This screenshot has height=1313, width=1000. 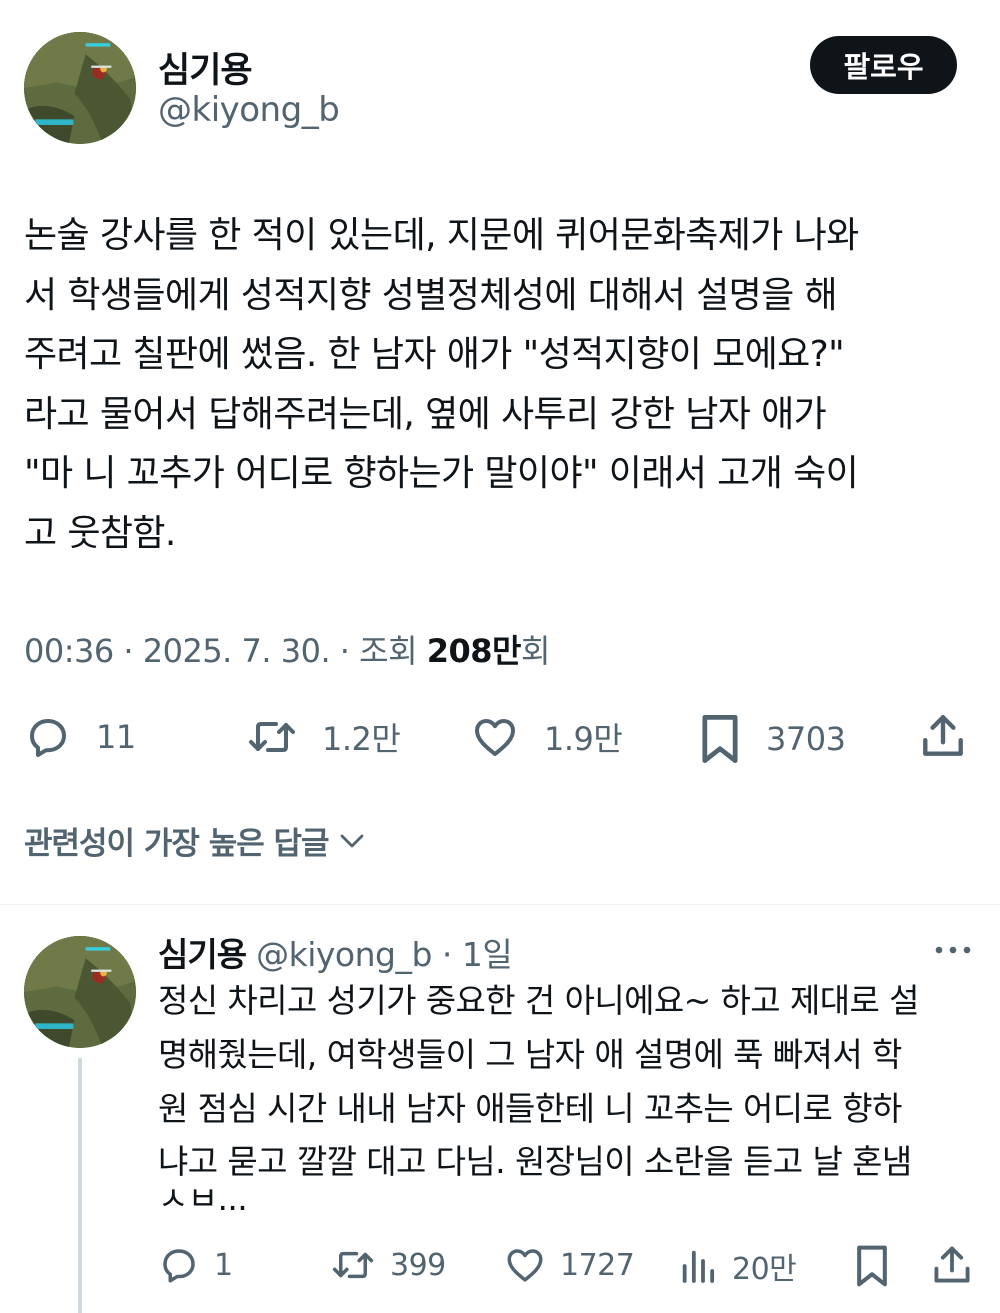 What do you see at coordinates (500, 904) in the screenshot?
I see `divider` at bounding box center [500, 904].